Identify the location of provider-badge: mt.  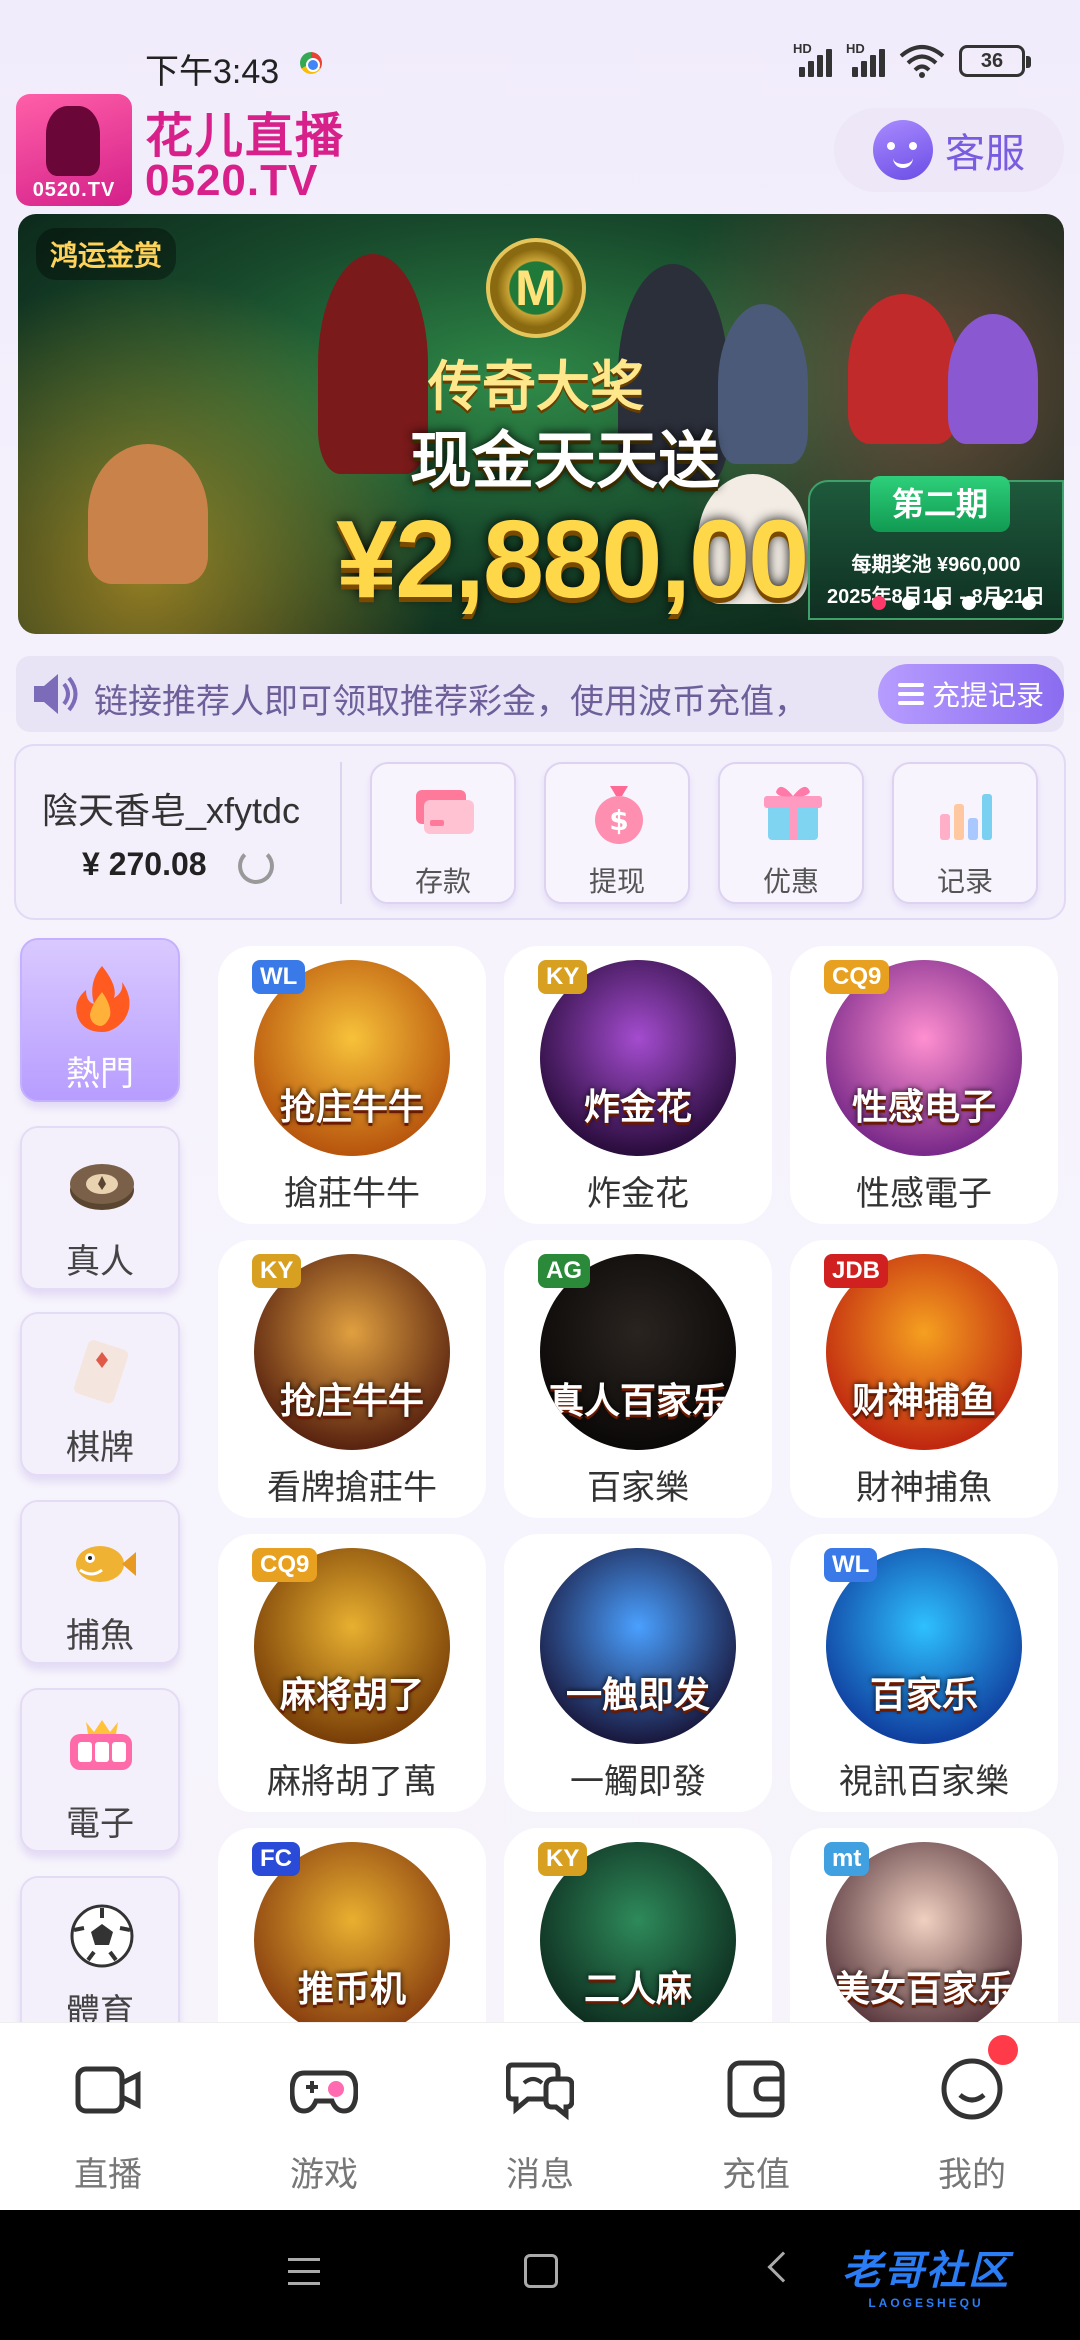
(847, 1859).